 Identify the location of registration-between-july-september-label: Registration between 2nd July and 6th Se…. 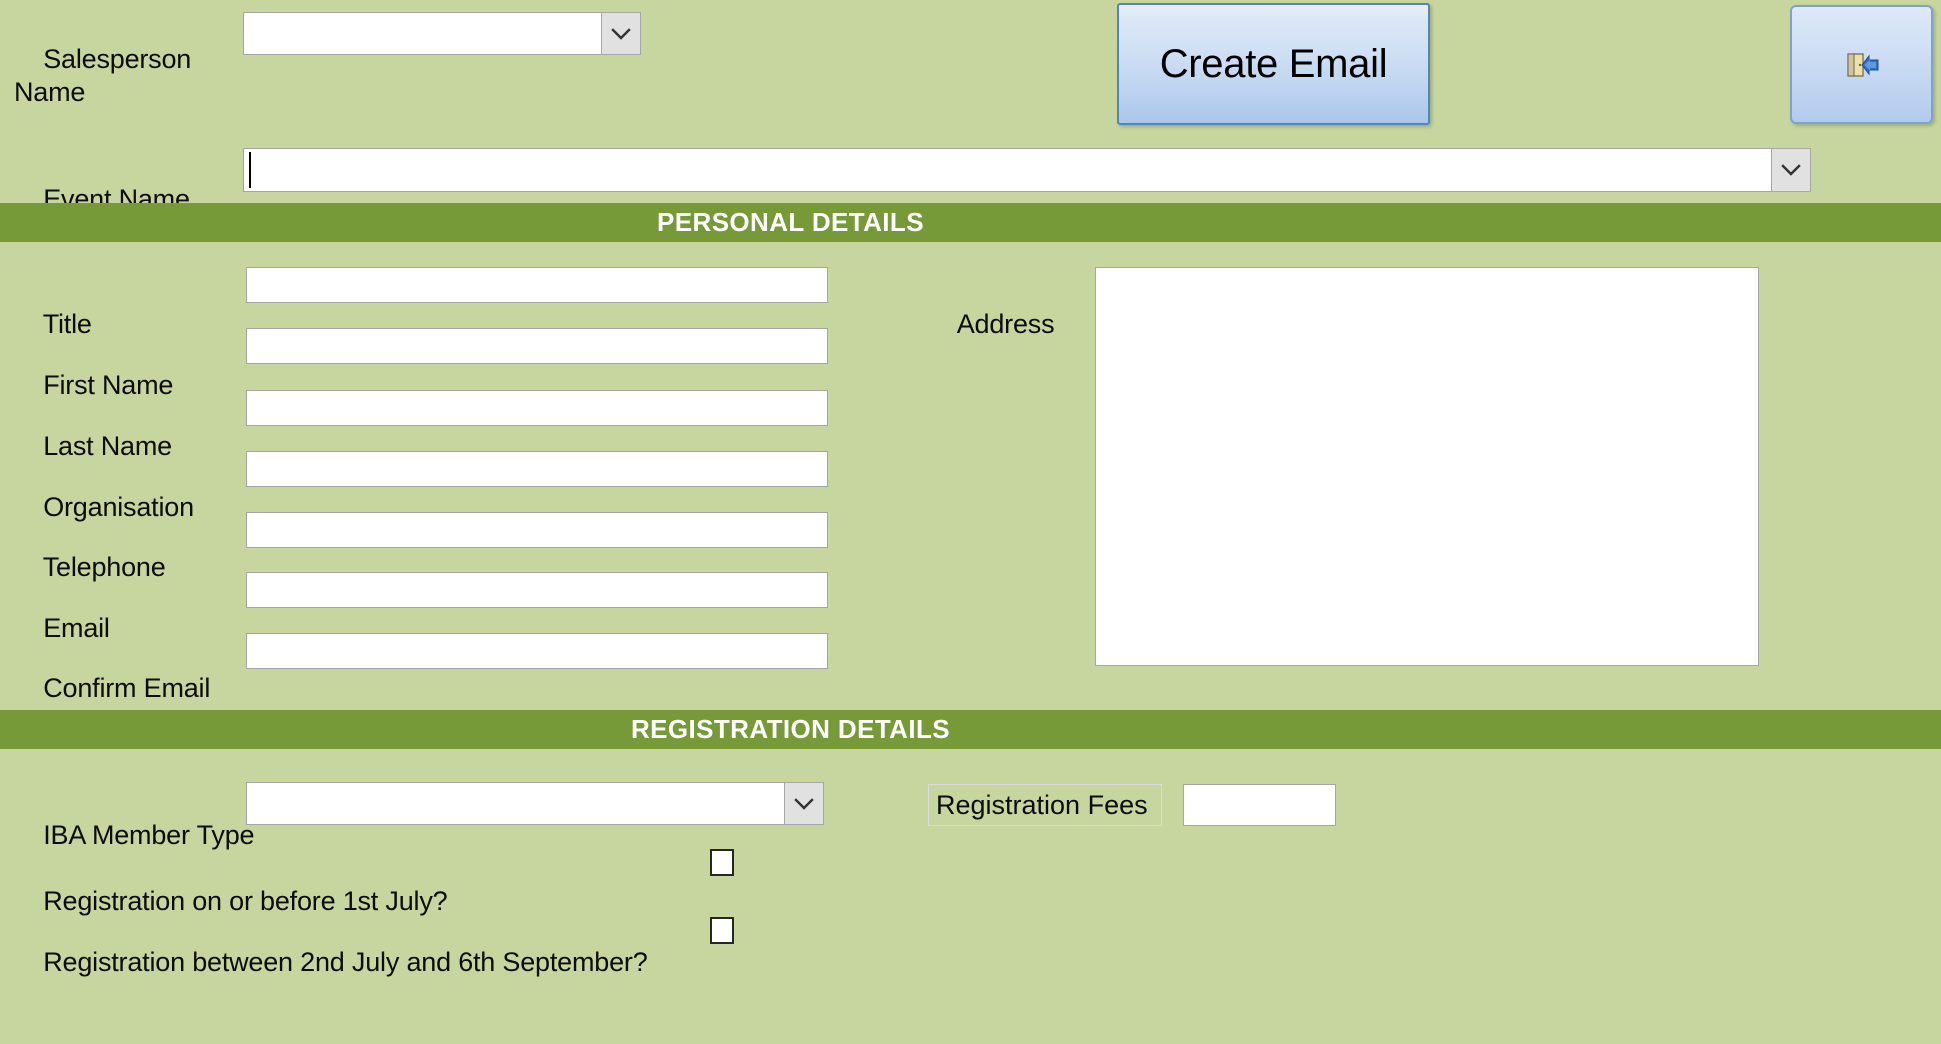
(345, 962).